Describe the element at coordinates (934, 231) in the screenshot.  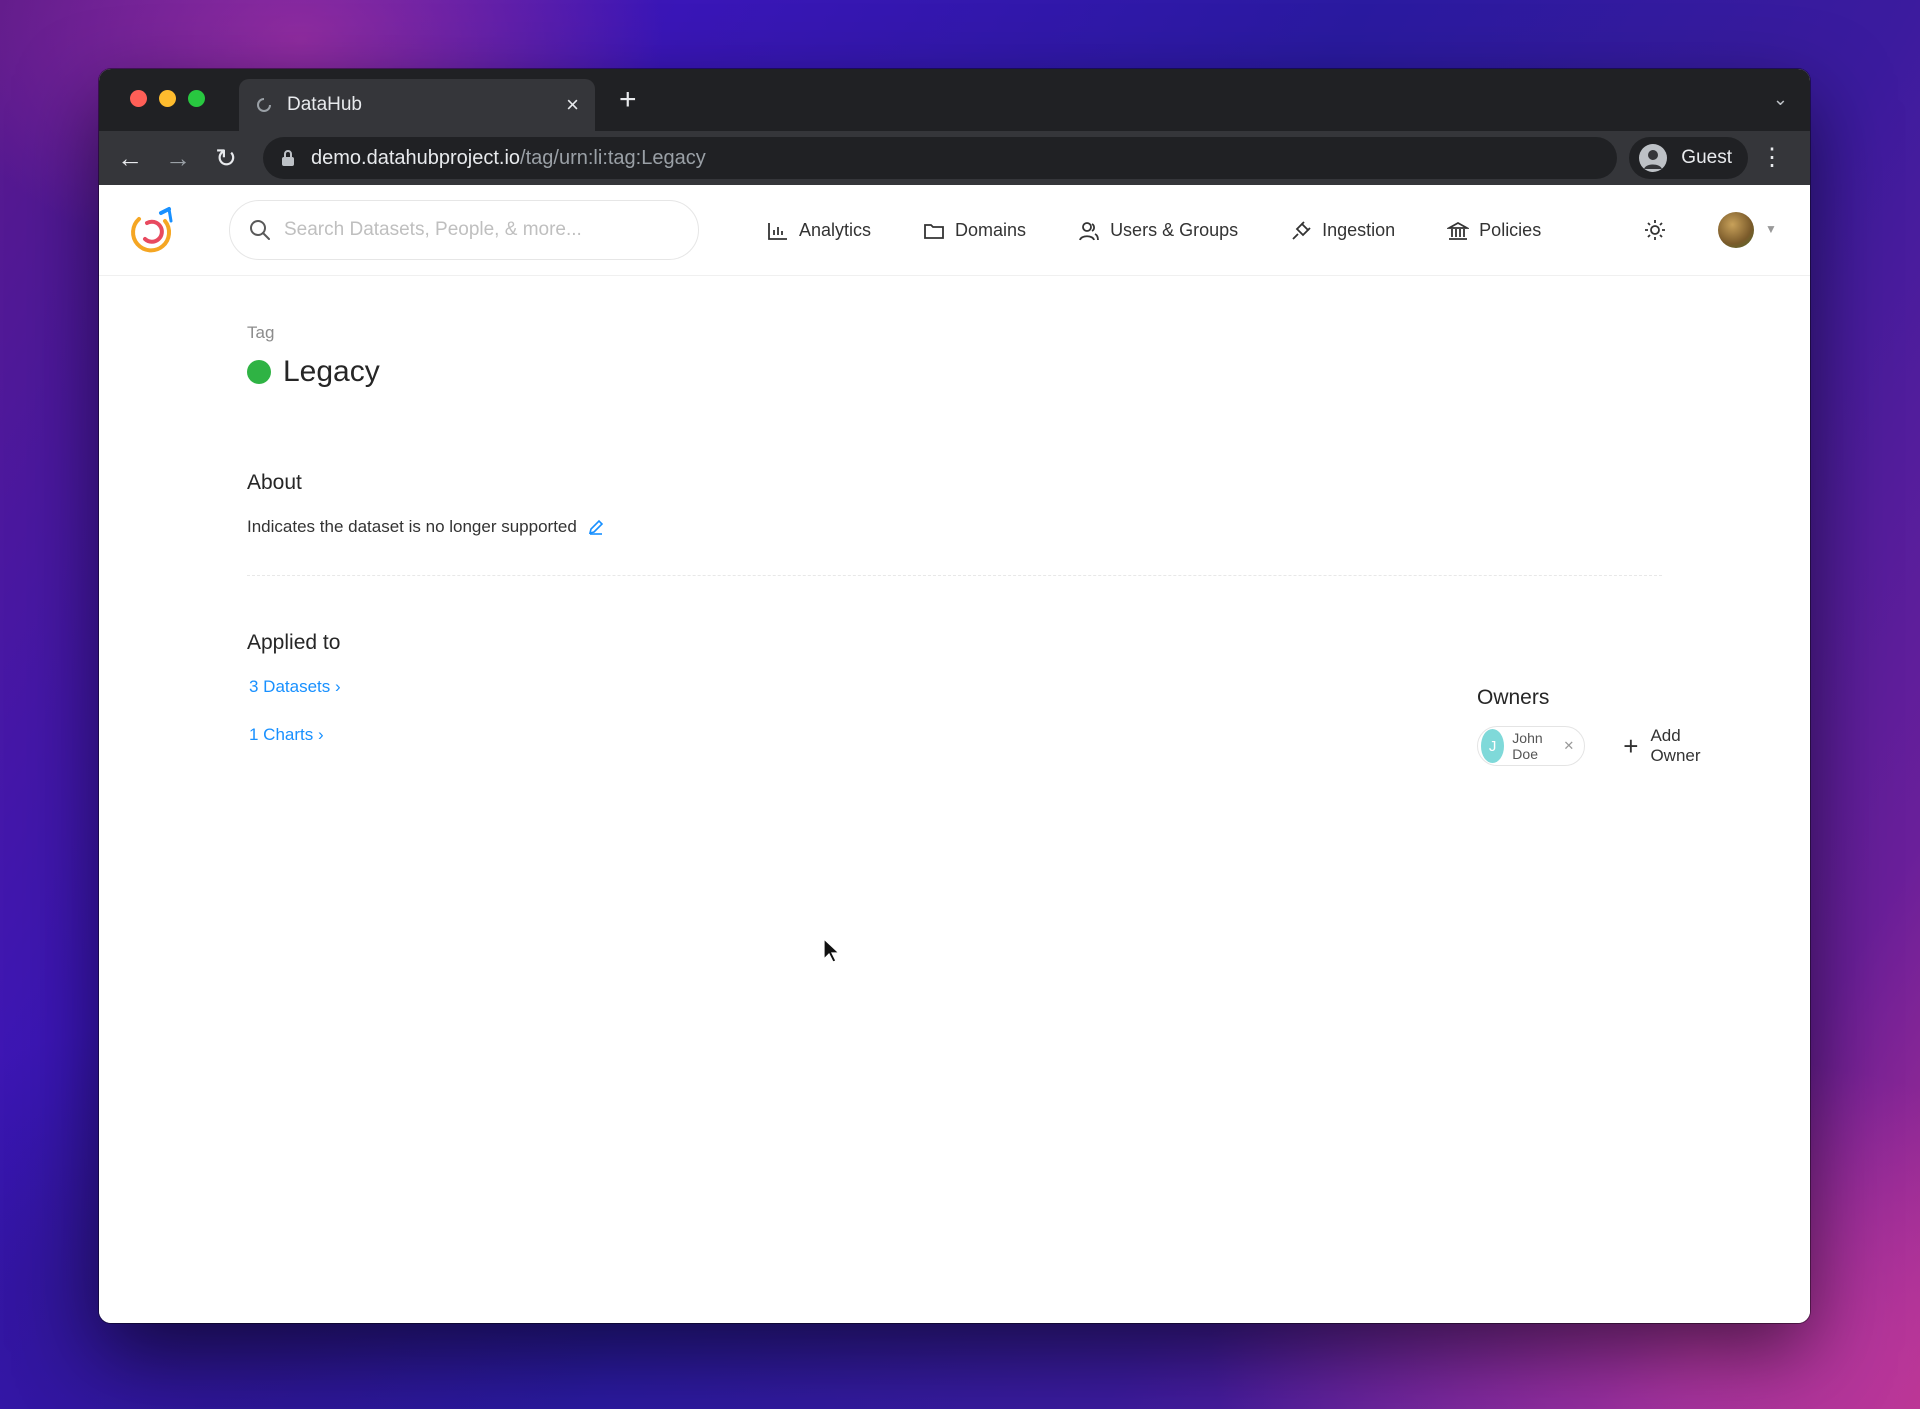
I see `folder-icon` at that location.